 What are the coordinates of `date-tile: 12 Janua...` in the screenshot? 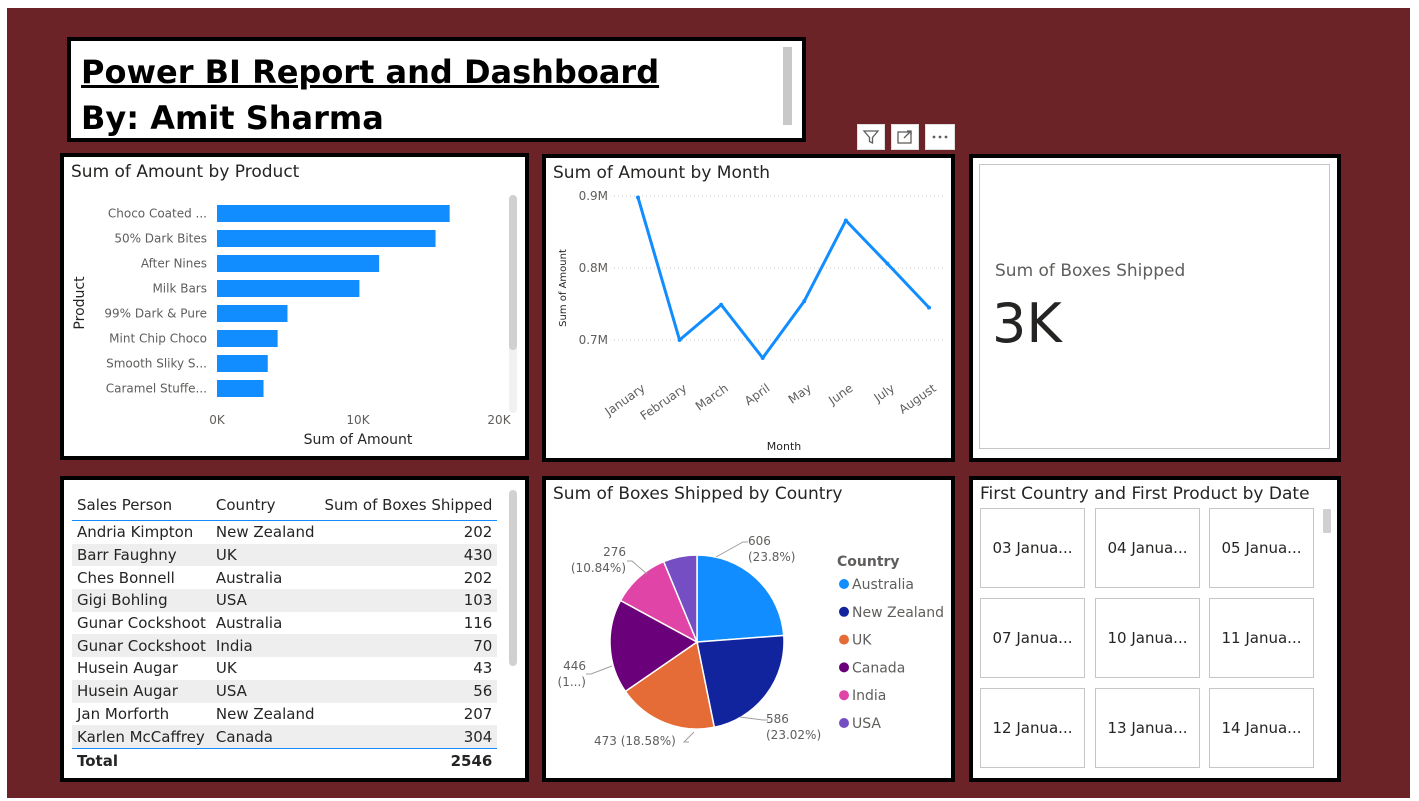 It's located at (1032, 728).